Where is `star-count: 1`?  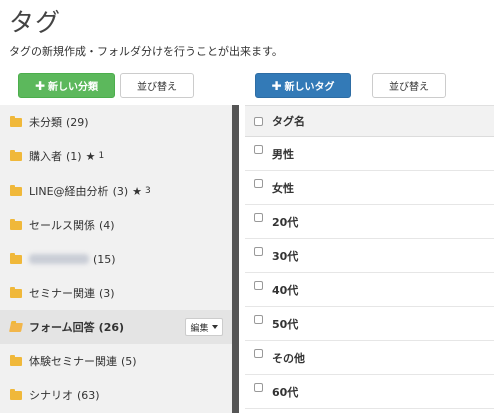 star-count: 1 is located at coordinates (101, 156).